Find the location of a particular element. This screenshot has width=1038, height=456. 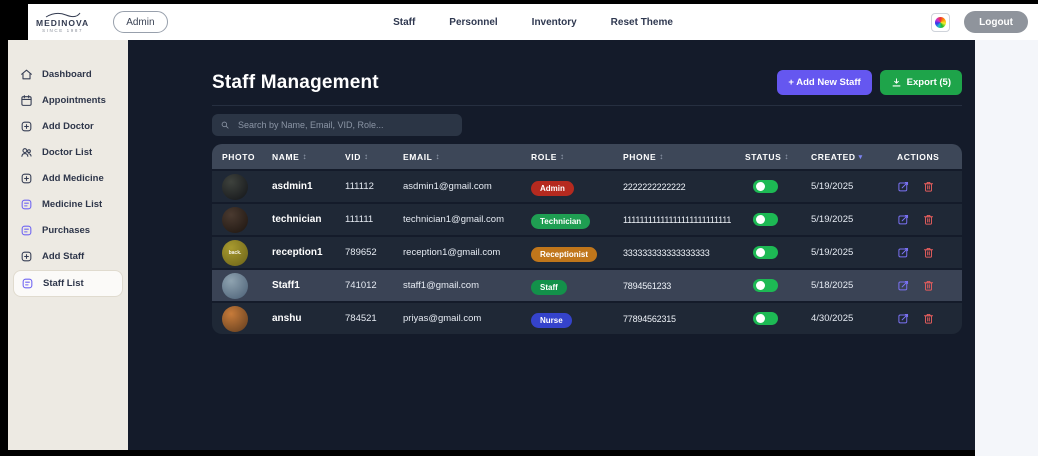

sidebar-item-label: Purchases is located at coordinates (66, 230).